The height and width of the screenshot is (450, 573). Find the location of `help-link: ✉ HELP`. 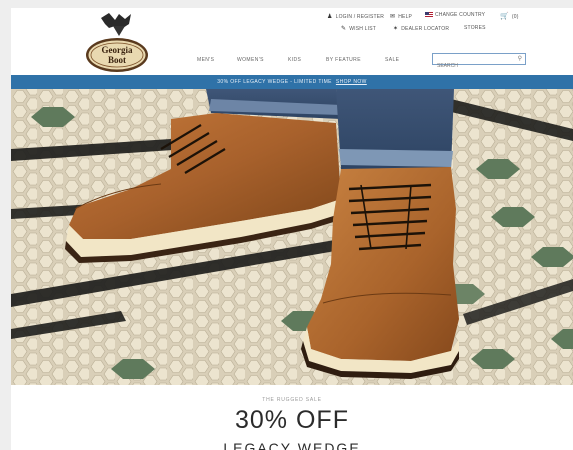

help-link: ✉ HELP is located at coordinates (401, 16).